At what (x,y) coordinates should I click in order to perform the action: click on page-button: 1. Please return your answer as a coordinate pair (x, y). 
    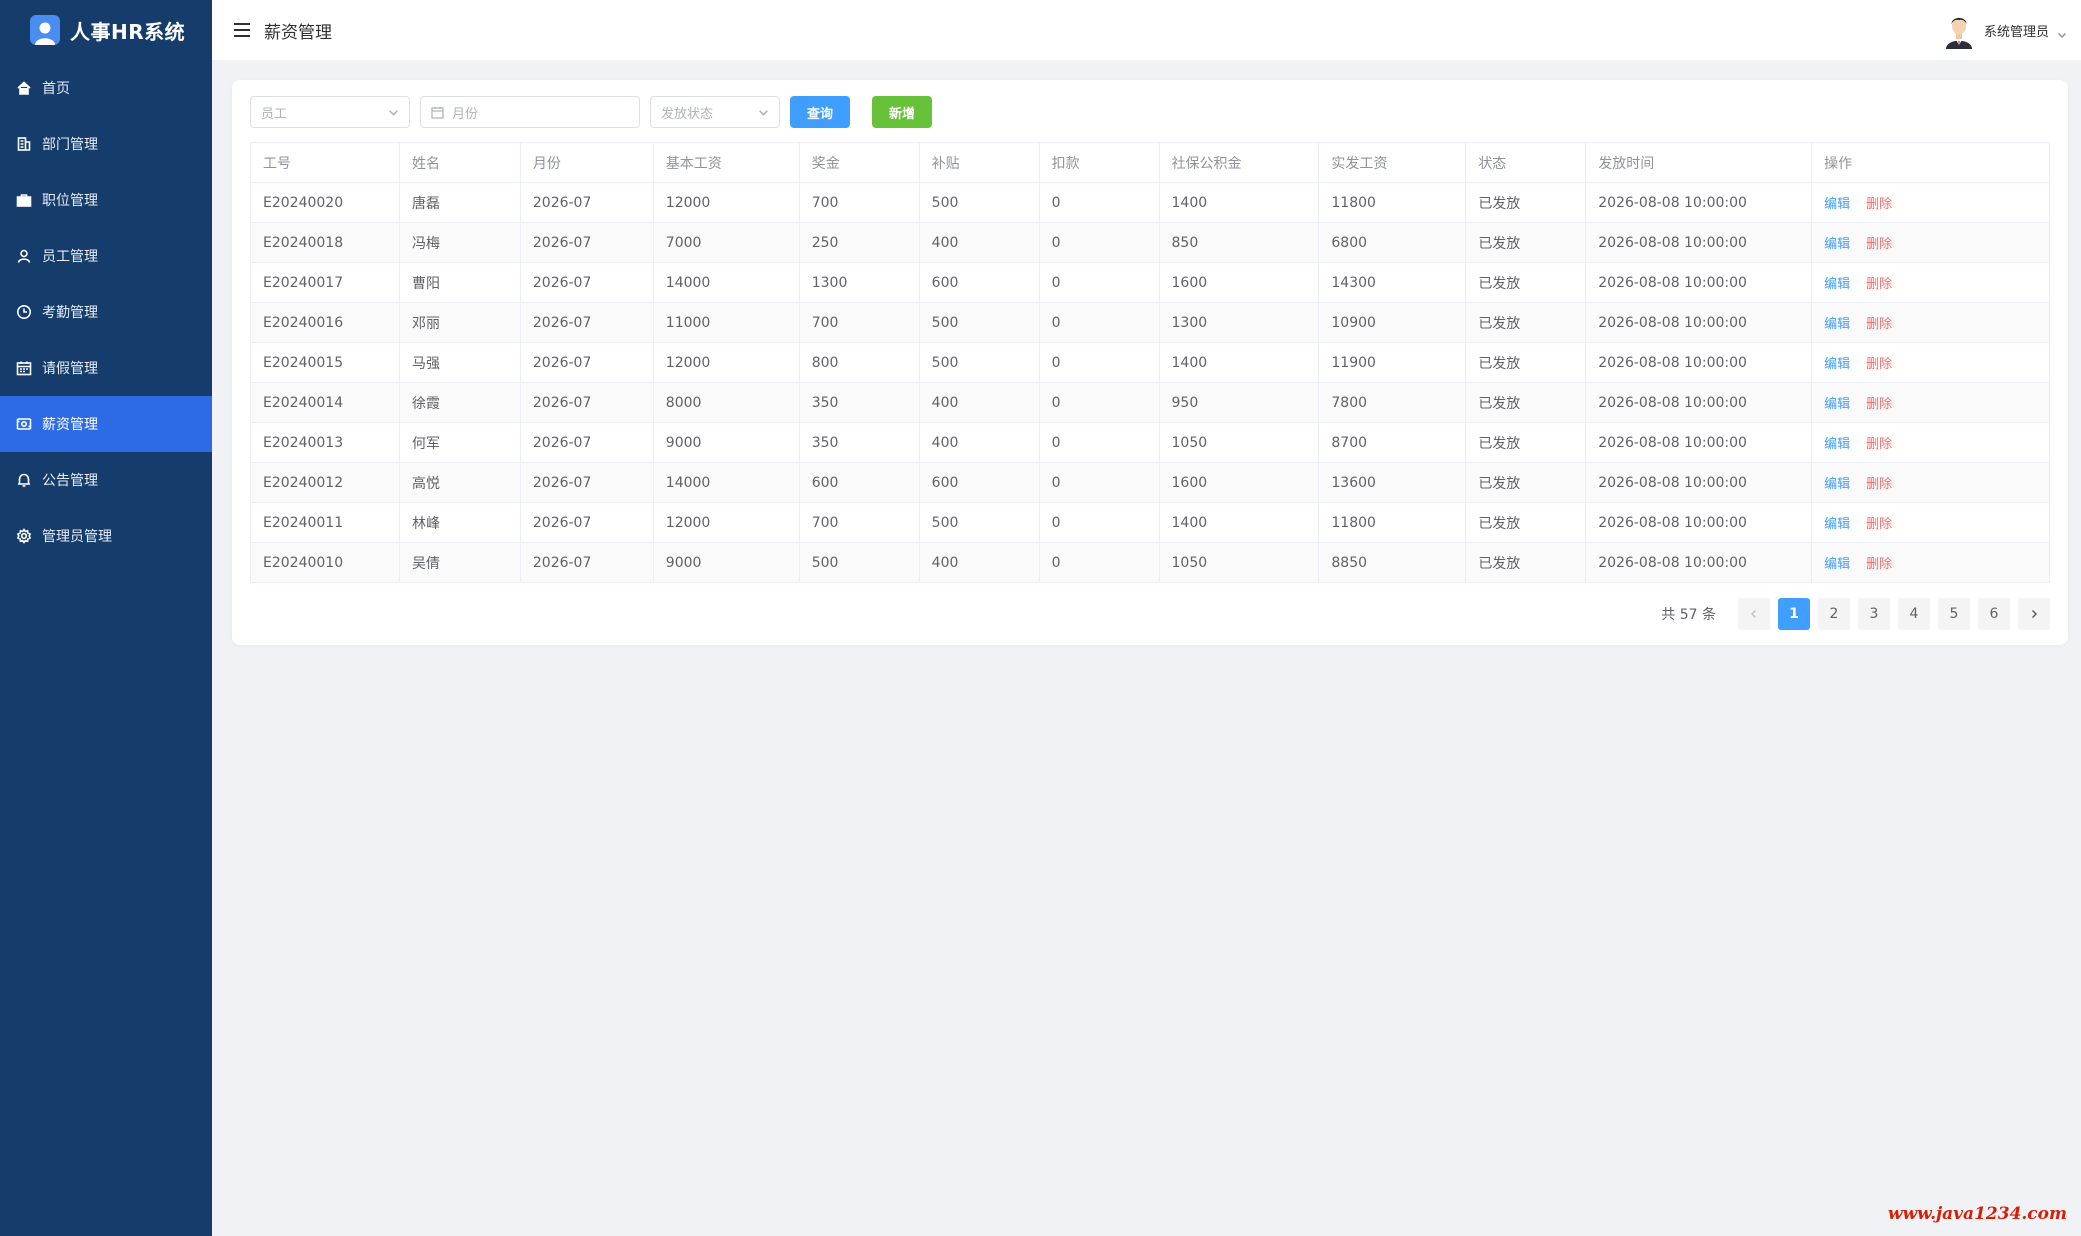
    Looking at the image, I should click on (1794, 614).